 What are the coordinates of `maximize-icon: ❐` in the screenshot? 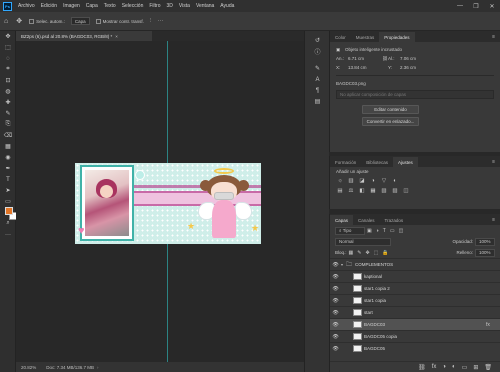 It's located at (476, 6).